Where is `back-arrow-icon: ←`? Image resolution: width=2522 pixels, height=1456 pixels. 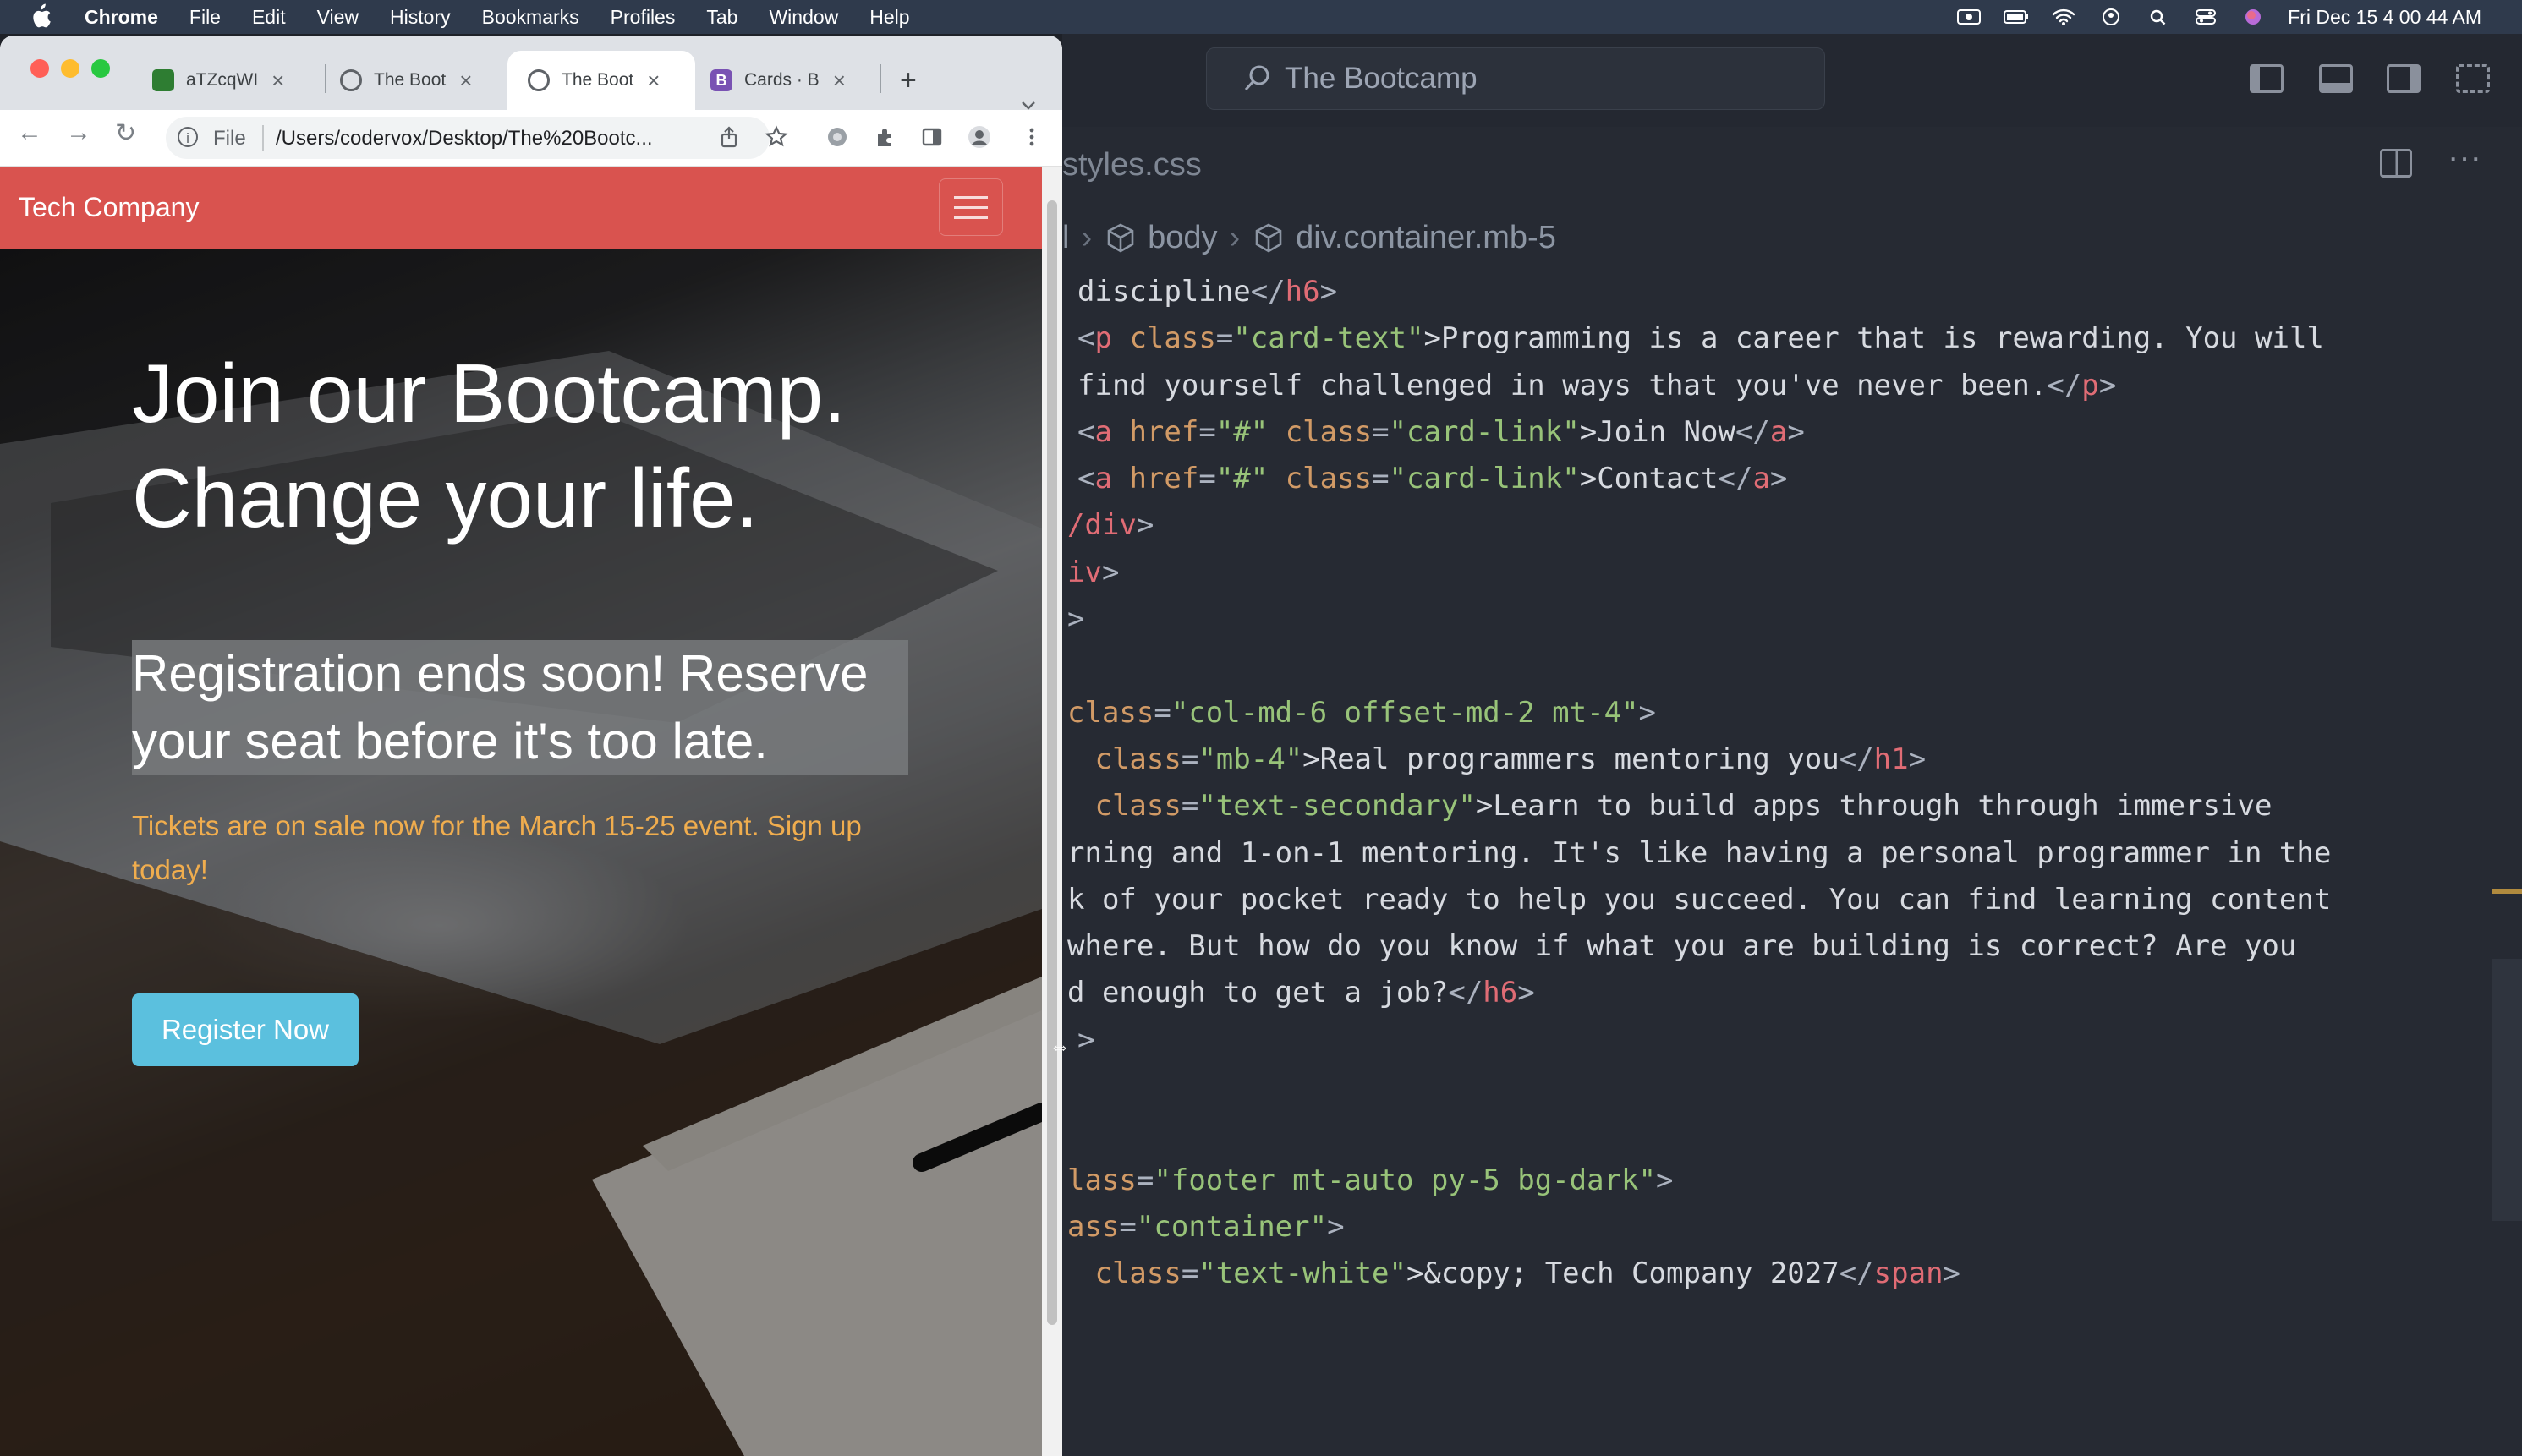
back-arrow-icon: ← is located at coordinates (29, 132).